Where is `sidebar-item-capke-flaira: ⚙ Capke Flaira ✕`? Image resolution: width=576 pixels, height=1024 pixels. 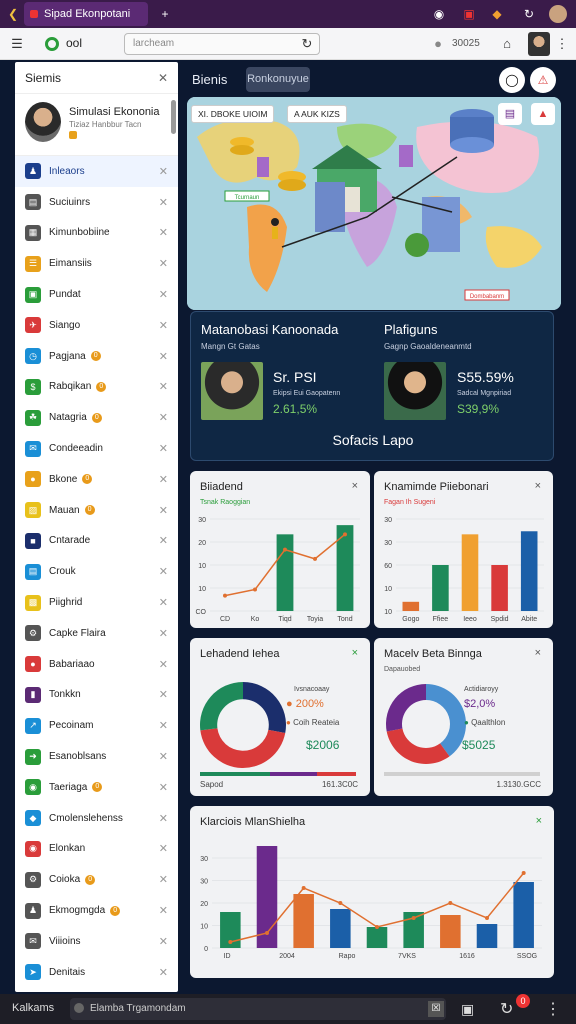 sidebar-item-capke-flaira: ⚙ Capke Flaira ✕ is located at coordinates (96, 633).